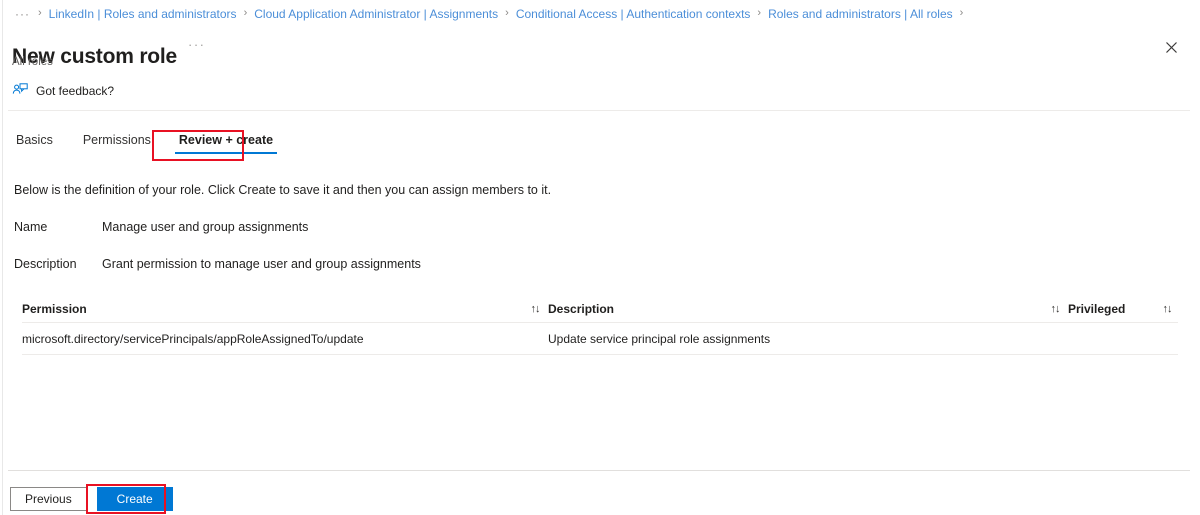  I want to click on sort-permission-button: ↑↓, so click(535, 309).